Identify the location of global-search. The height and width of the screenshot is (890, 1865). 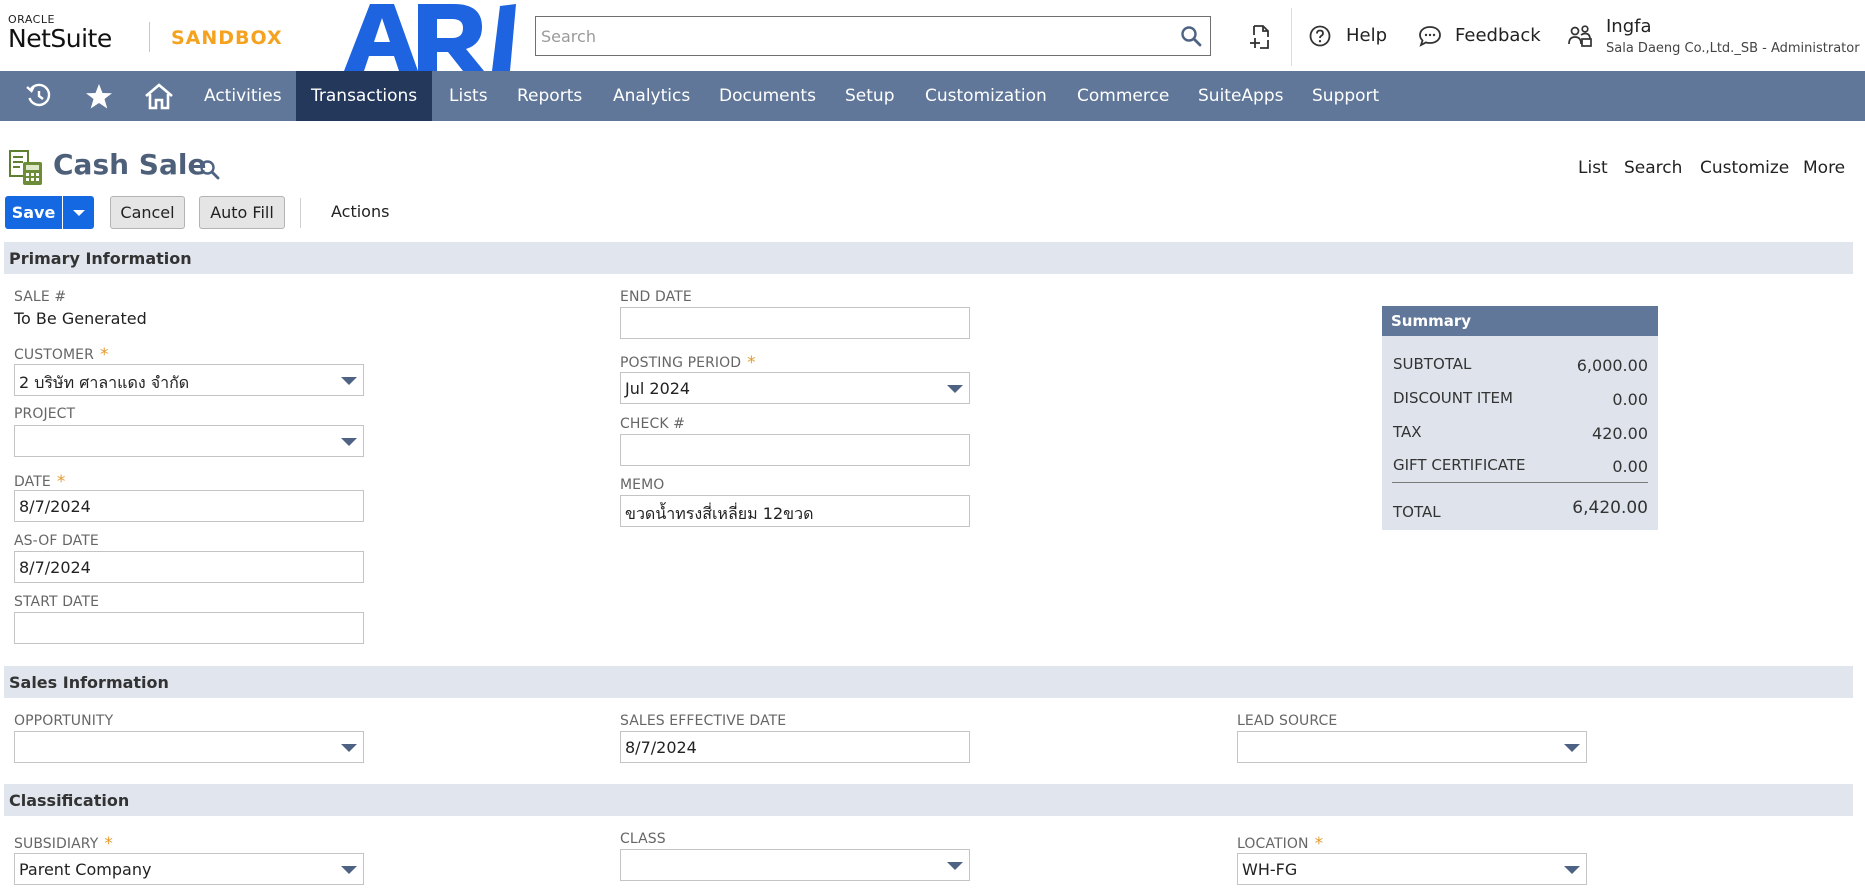
(873, 36).